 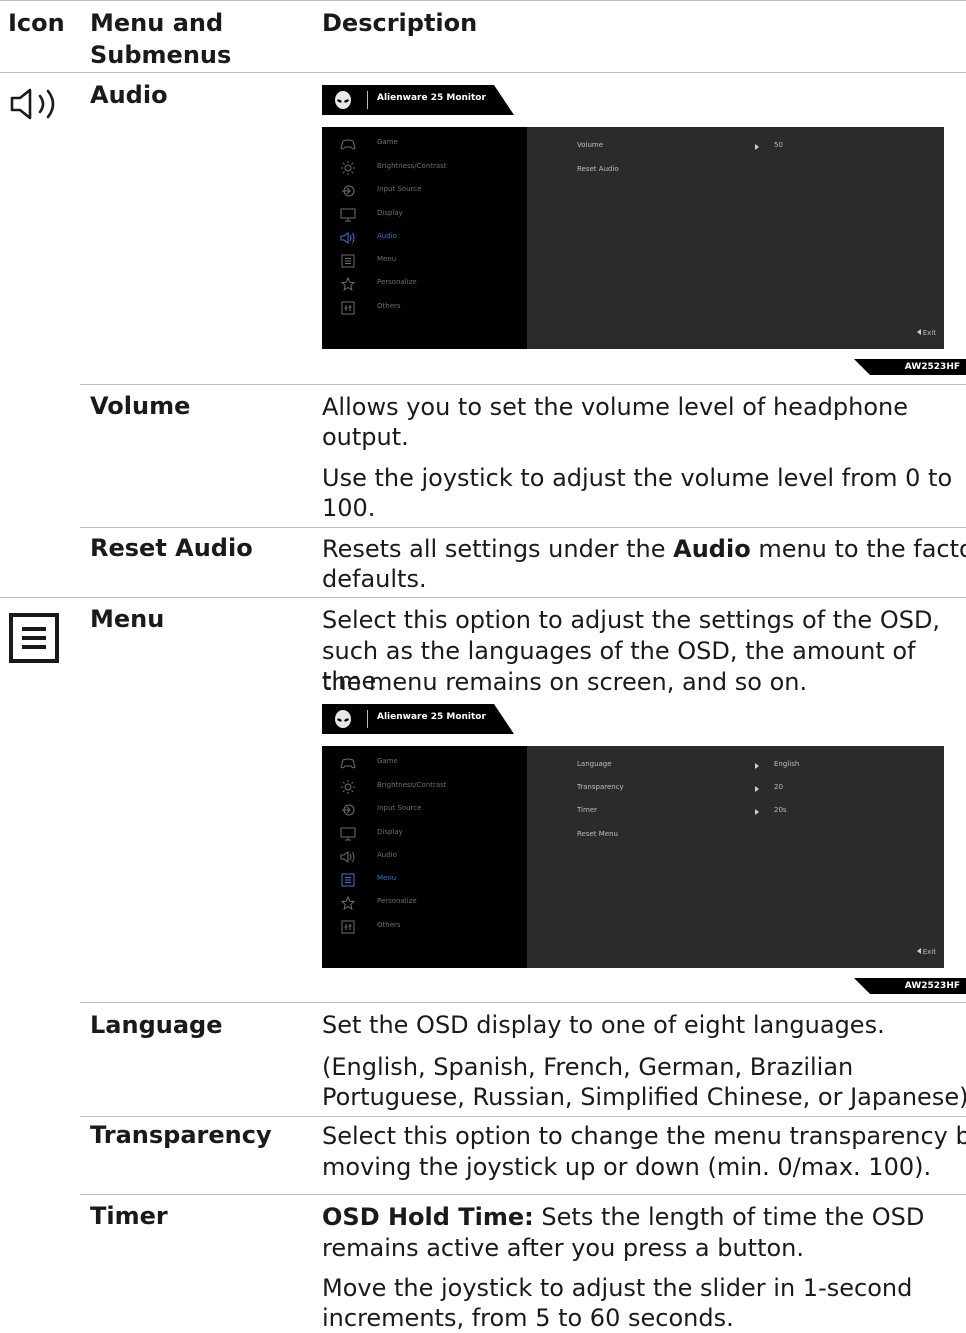 I want to click on osd-setting-row: Transparency 20, so click(x=757, y=790).